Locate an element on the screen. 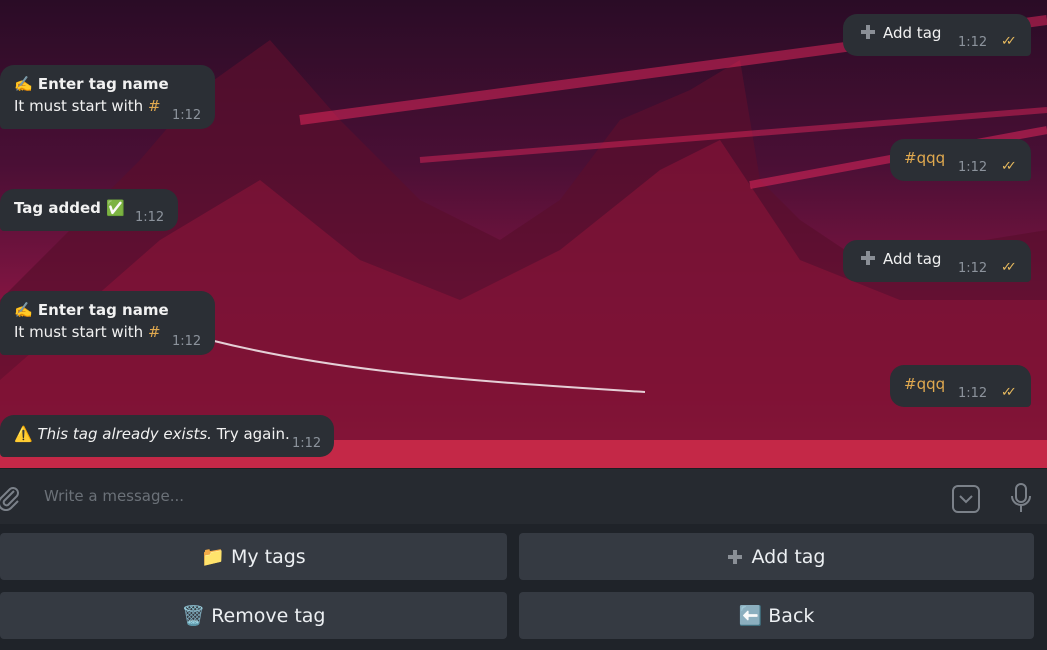 The height and width of the screenshot is (650, 1047). message-text: Tag added ✅ is located at coordinates (69, 208).